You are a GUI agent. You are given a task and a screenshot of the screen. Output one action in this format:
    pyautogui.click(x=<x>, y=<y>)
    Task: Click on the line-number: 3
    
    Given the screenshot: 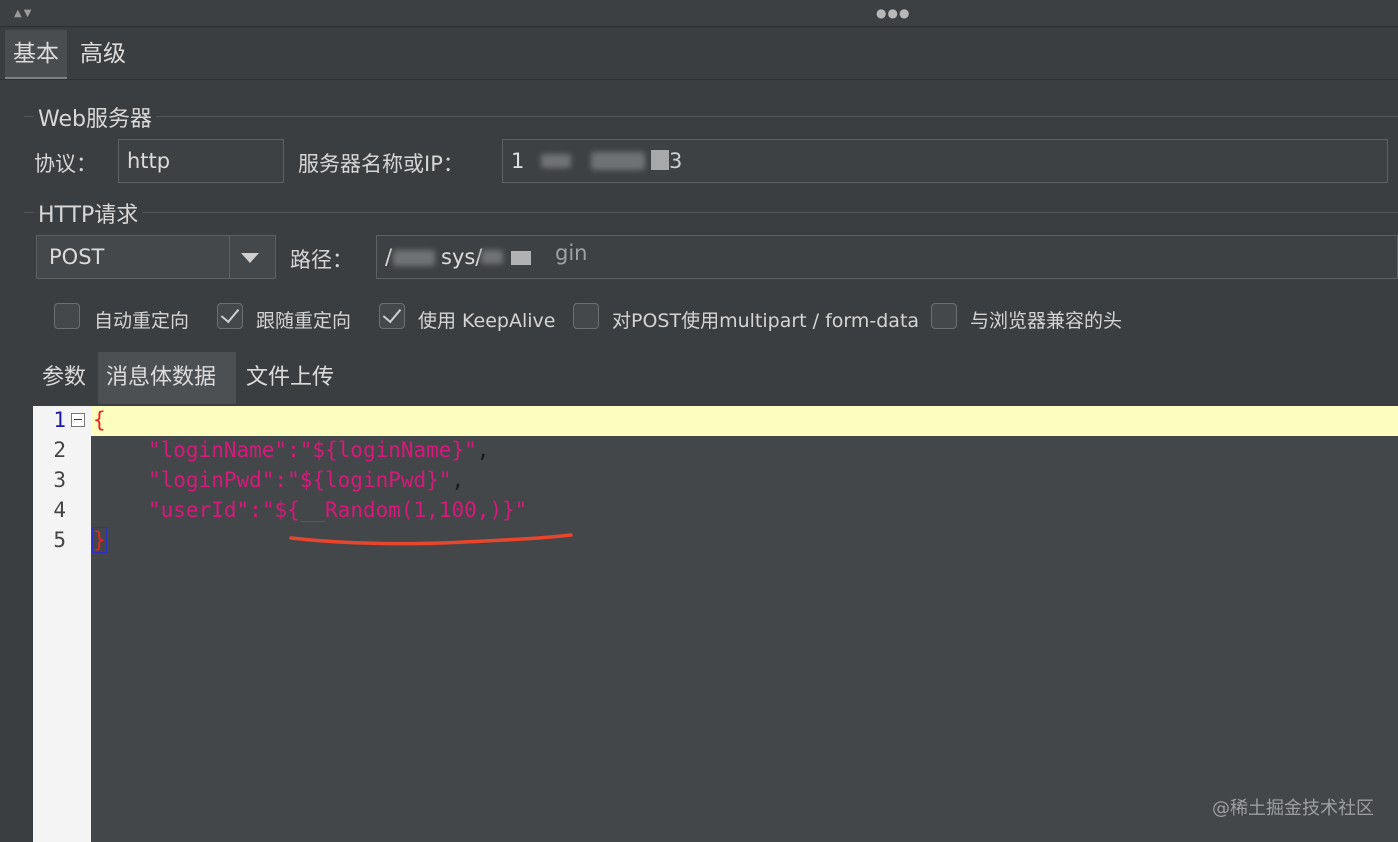 What is the action you would take?
    pyautogui.click(x=59, y=480)
    